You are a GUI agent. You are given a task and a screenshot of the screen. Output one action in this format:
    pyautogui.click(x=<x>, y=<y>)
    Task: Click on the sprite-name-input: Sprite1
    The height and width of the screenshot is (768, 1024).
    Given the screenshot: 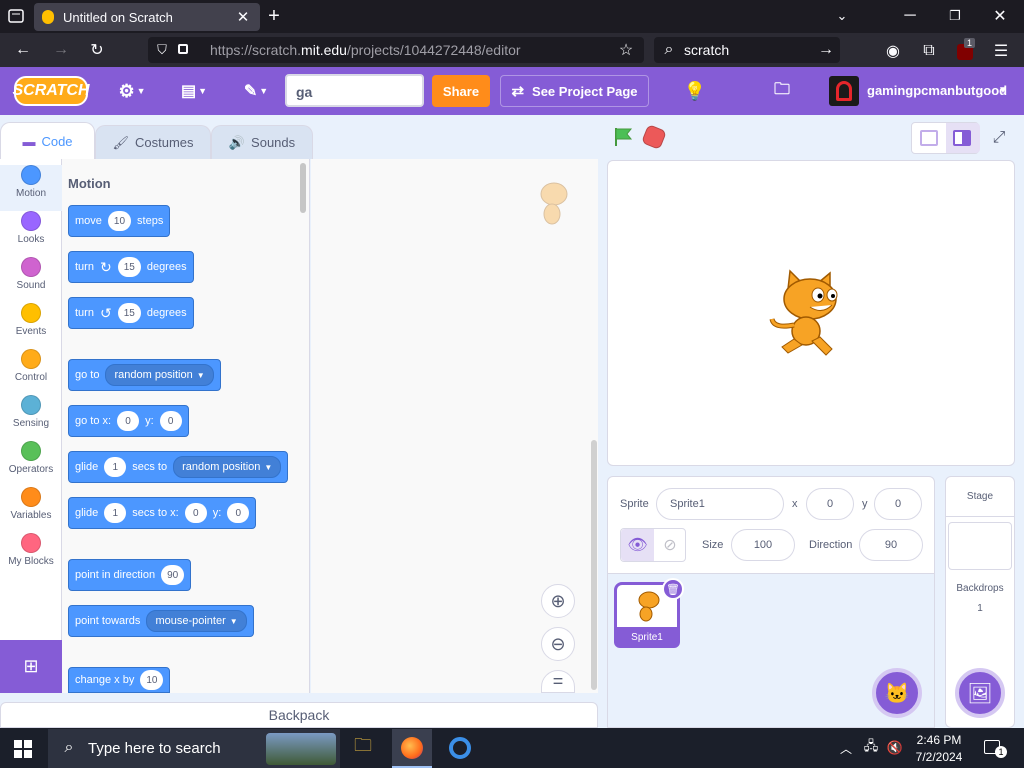 What is the action you would take?
    pyautogui.click(x=720, y=504)
    